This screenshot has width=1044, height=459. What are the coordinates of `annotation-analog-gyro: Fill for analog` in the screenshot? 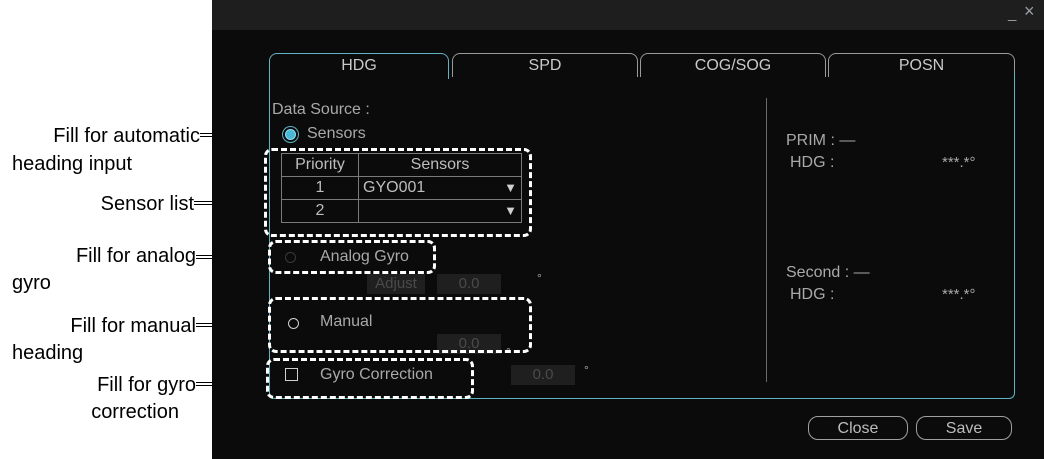 It's located at (102, 256).